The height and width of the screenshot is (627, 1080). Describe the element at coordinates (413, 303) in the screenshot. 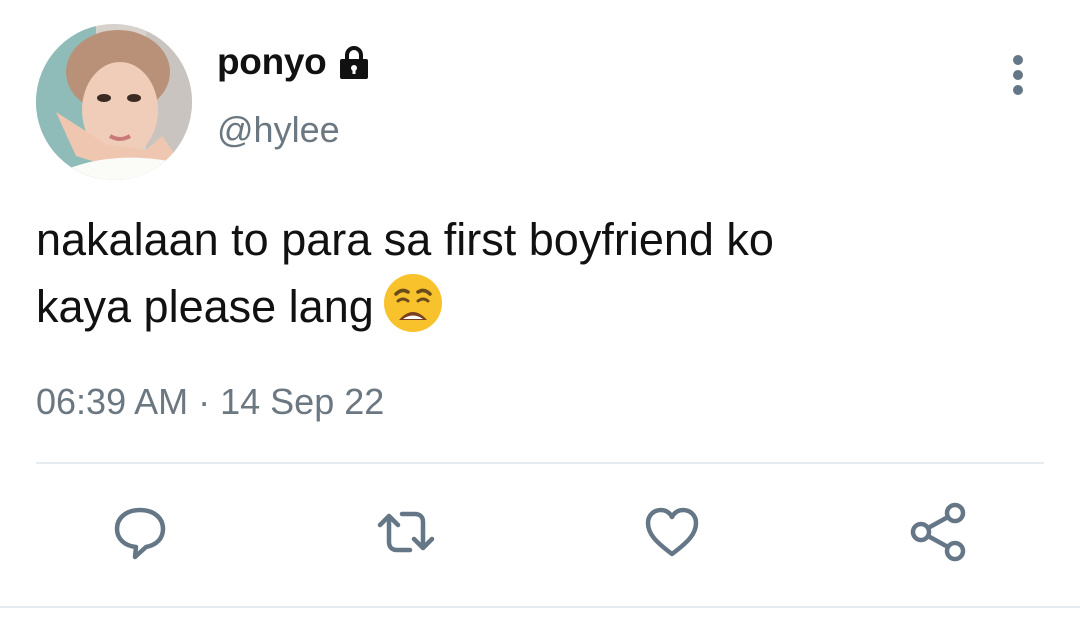

I see `weary-face-emoji` at that location.